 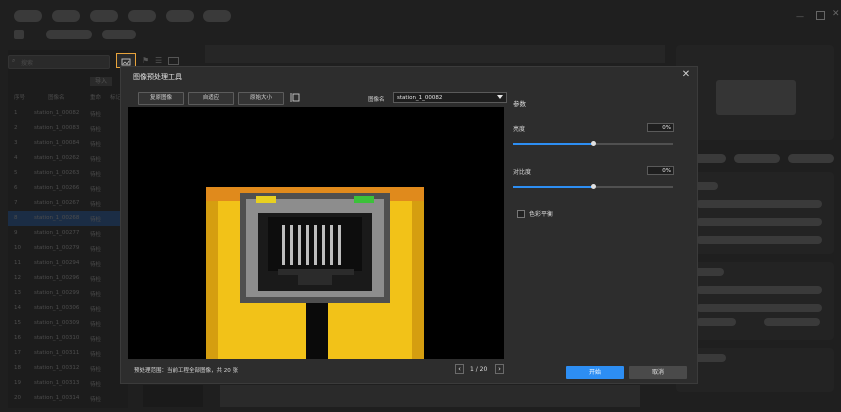 What do you see at coordinates (17, 248) in the screenshot?
I see `list-cell-index: 10` at bounding box center [17, 248].